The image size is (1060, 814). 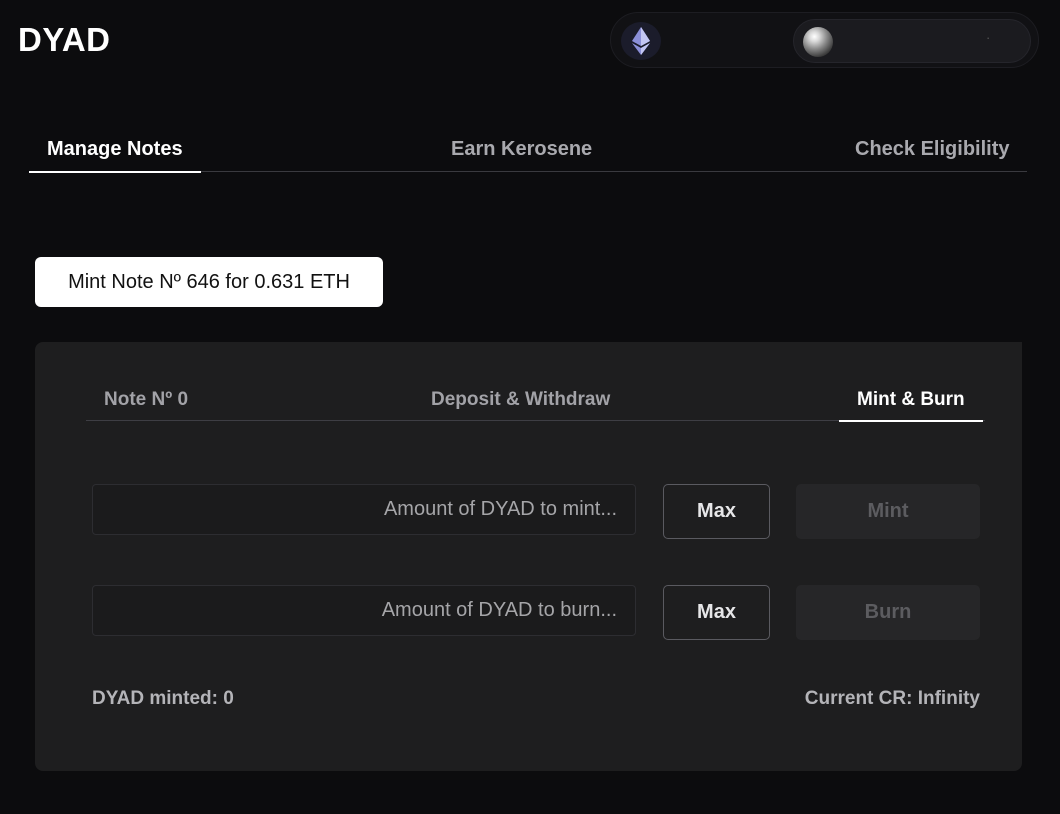 I want to click on note-tab-bar: Note Nº 0 Deposit & Withdraw Mint & Burn, so click(x=535, y=401).